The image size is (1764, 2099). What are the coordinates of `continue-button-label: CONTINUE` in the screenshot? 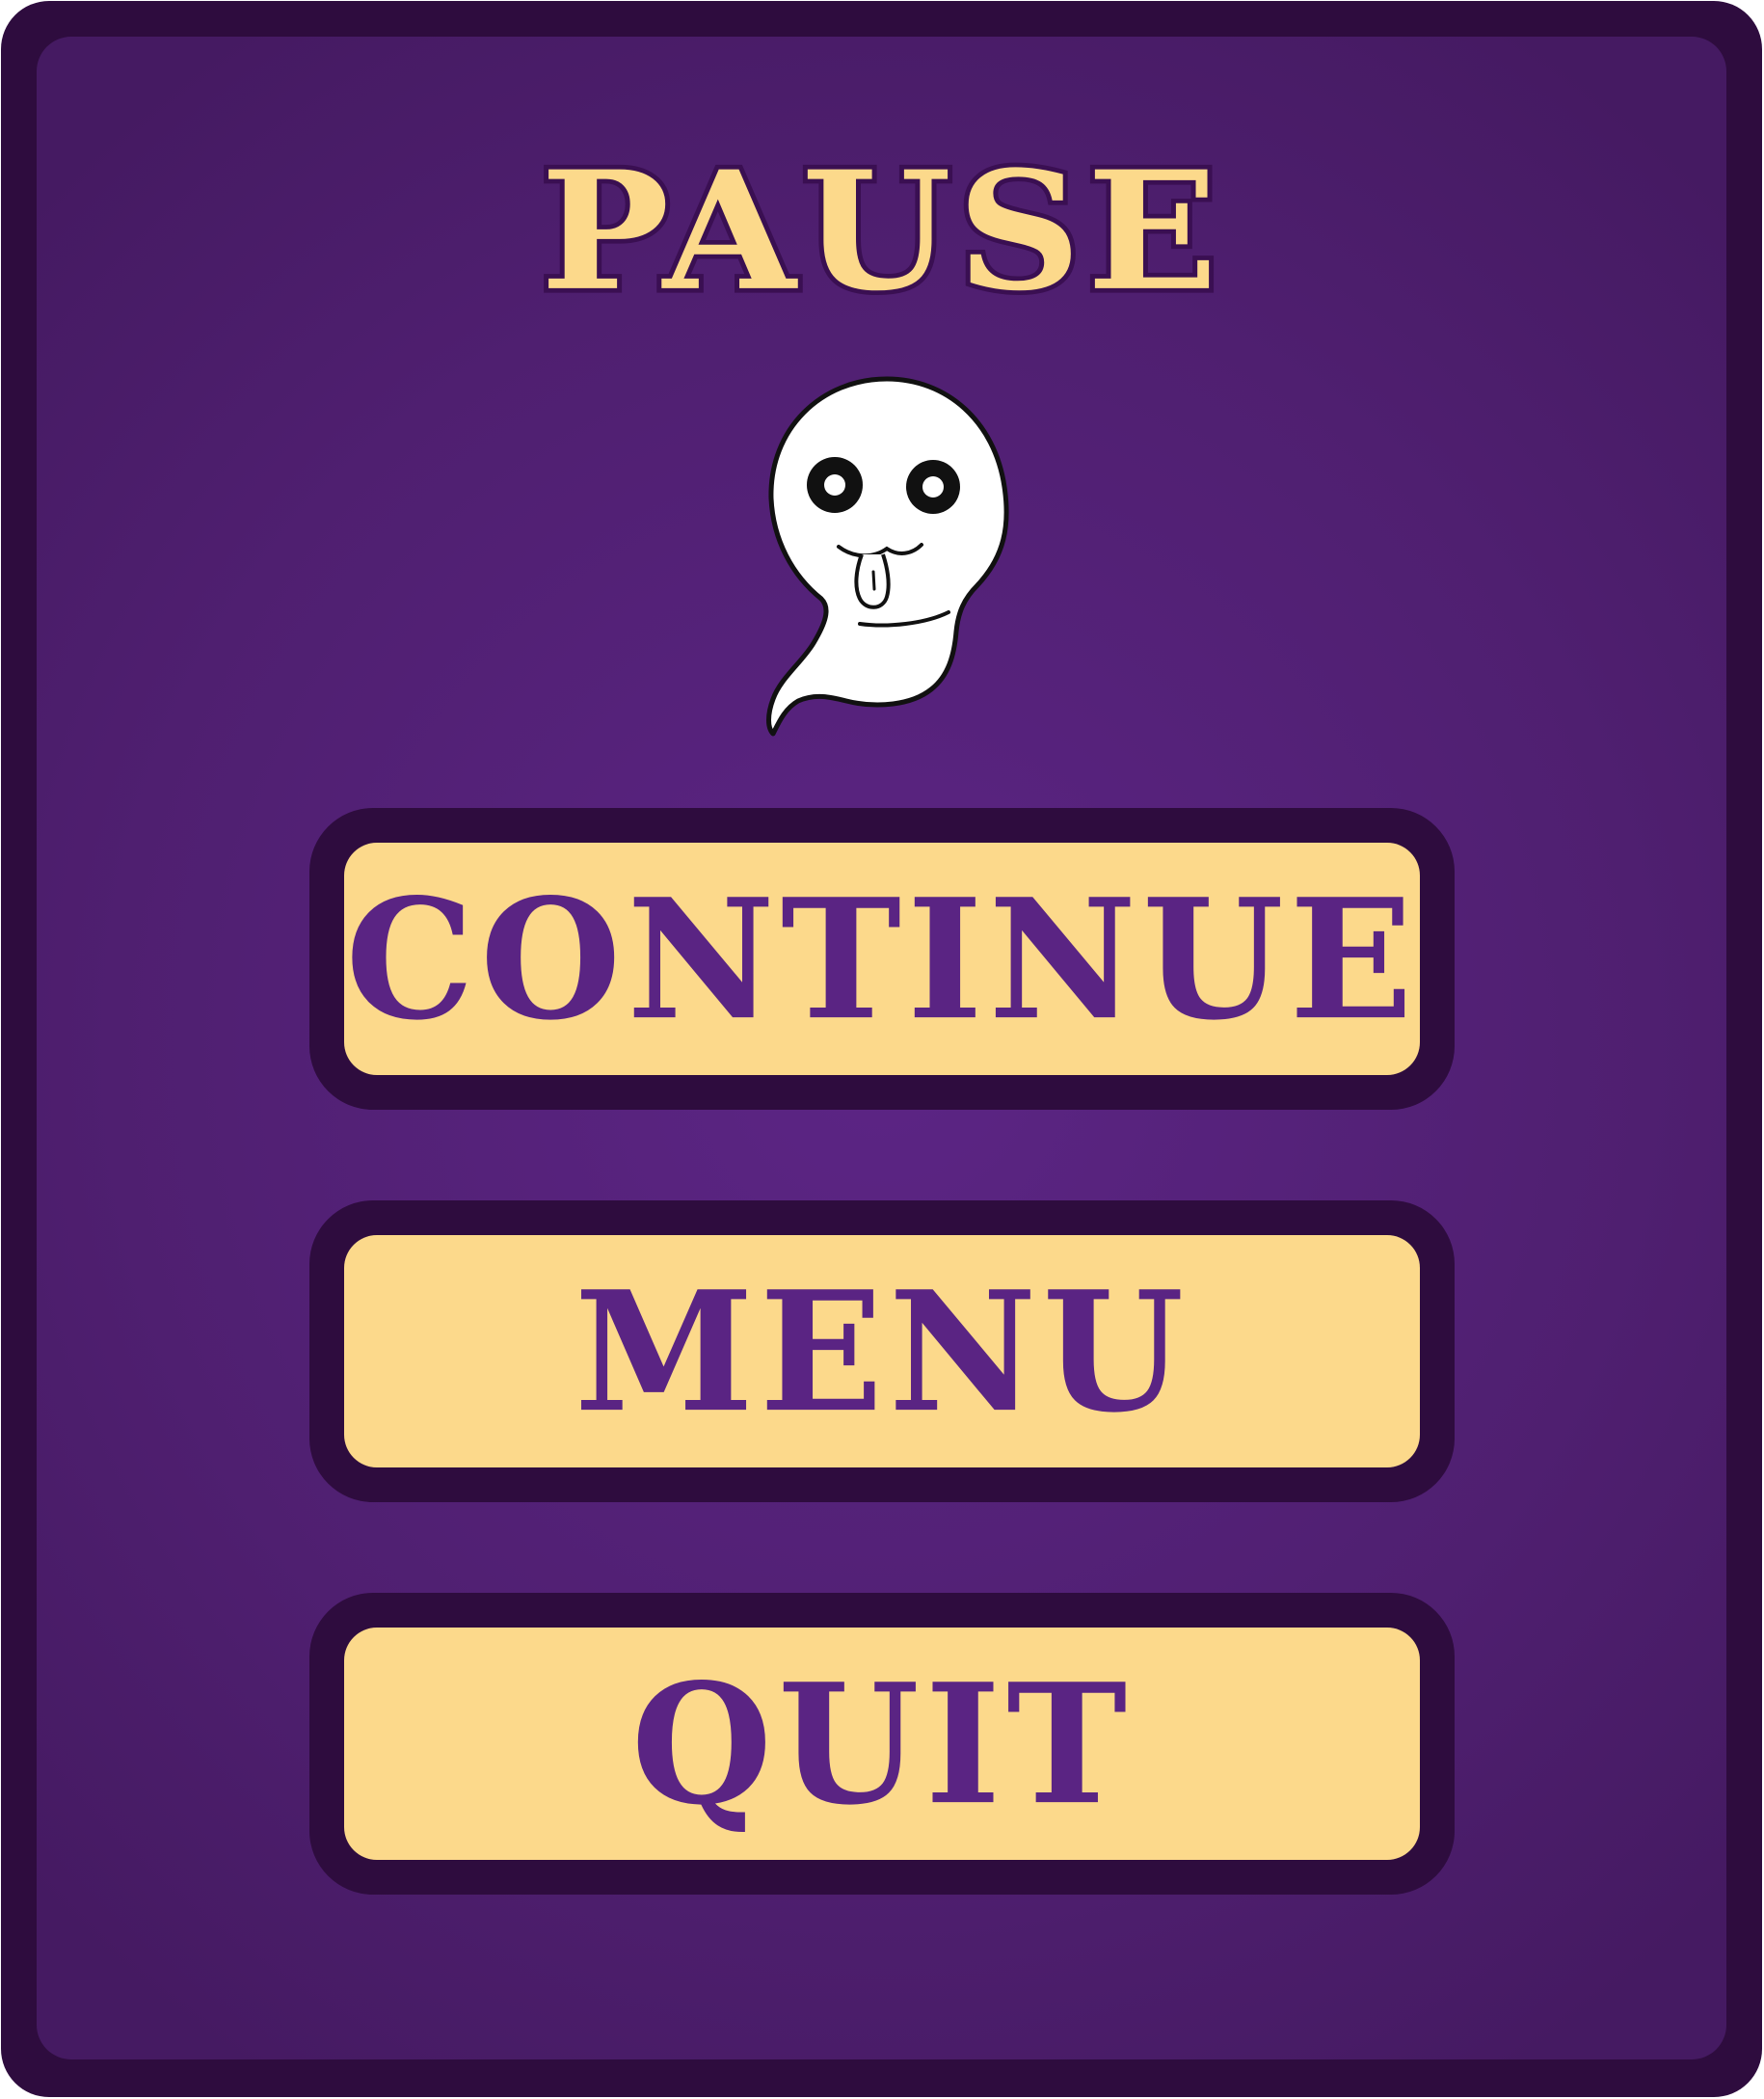 It's located at (882, 959).